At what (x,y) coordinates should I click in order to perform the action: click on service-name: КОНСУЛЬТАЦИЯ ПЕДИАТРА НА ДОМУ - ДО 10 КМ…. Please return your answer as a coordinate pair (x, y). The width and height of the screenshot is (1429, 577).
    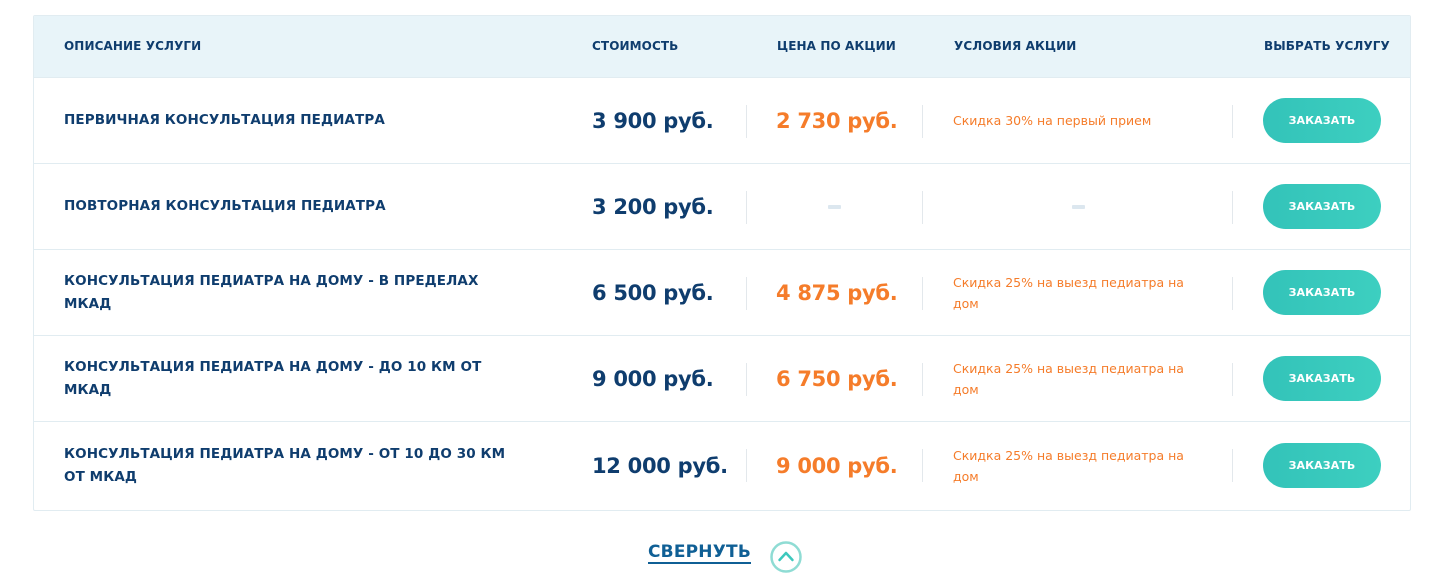
    Looking at the image, I should click on (273, 378).